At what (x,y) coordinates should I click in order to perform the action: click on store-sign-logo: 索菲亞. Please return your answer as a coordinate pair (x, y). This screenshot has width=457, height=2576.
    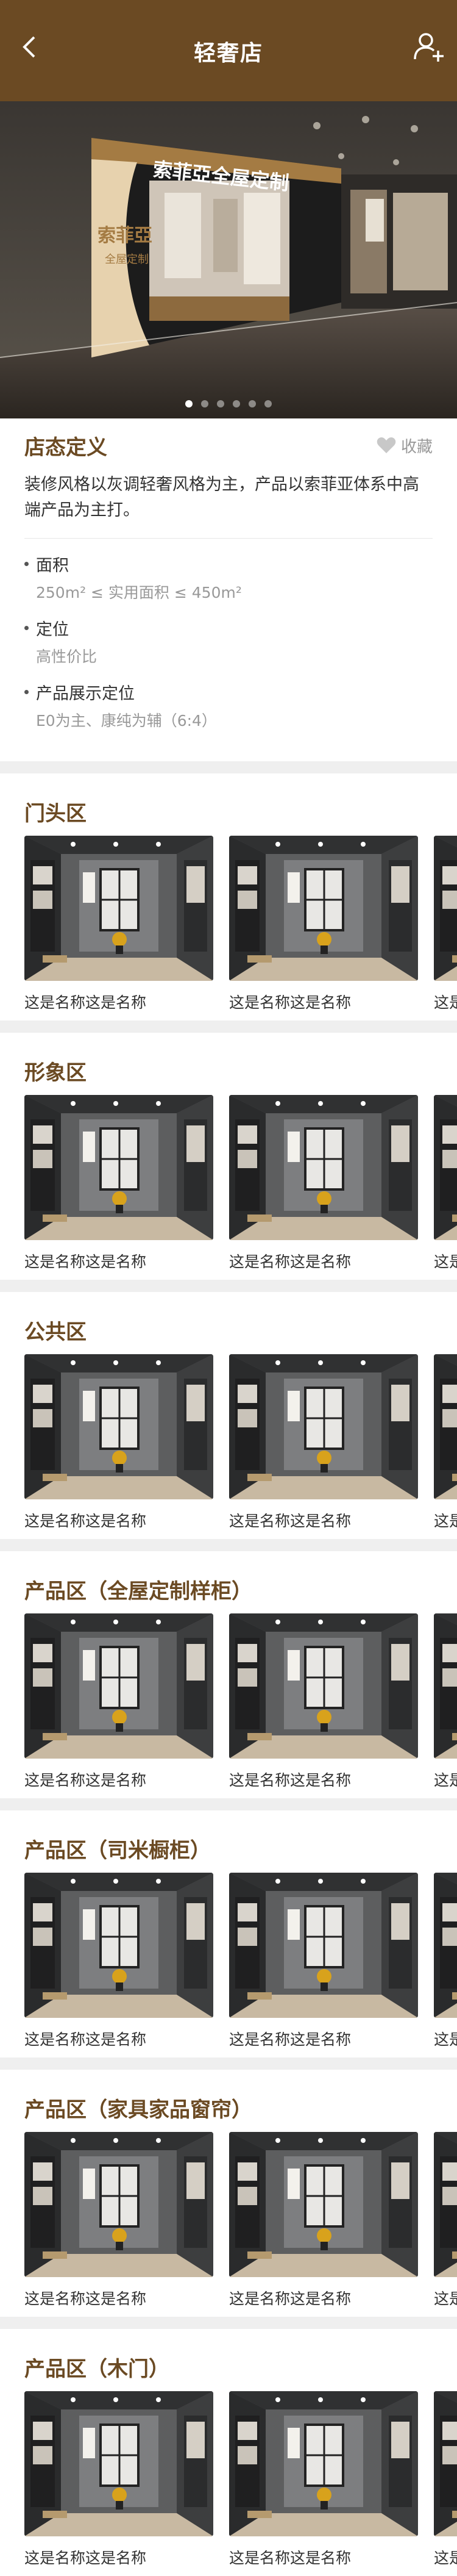
    Looking at the image, I should click on (124, 236).